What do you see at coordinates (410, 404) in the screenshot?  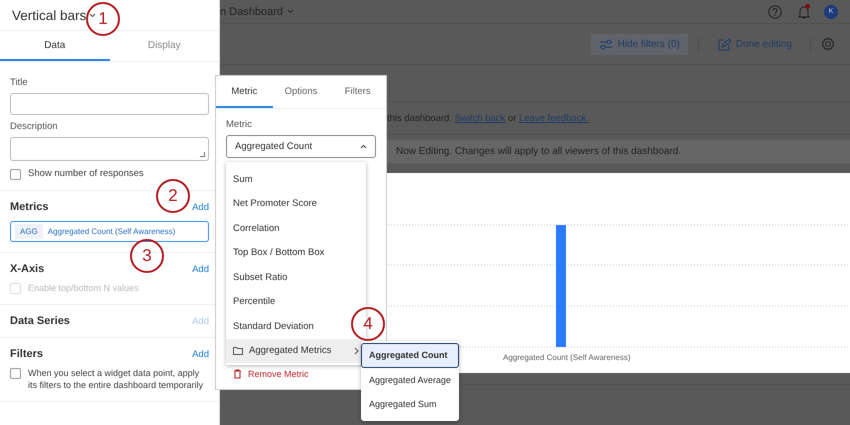 I see `submenu-item: Aggregated Sum` at bounding box center [410, 404].